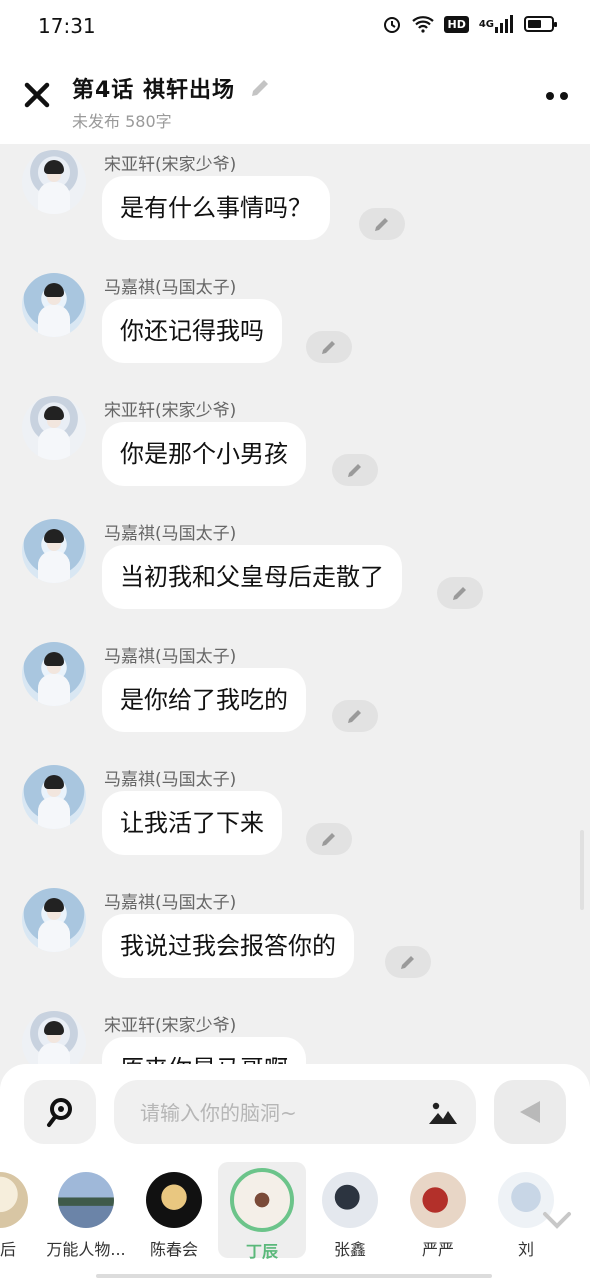  Describe the element at coordinates (228, 946) in the screenshot. I see `message-bubble: 我说过我会报答你的` at that location.